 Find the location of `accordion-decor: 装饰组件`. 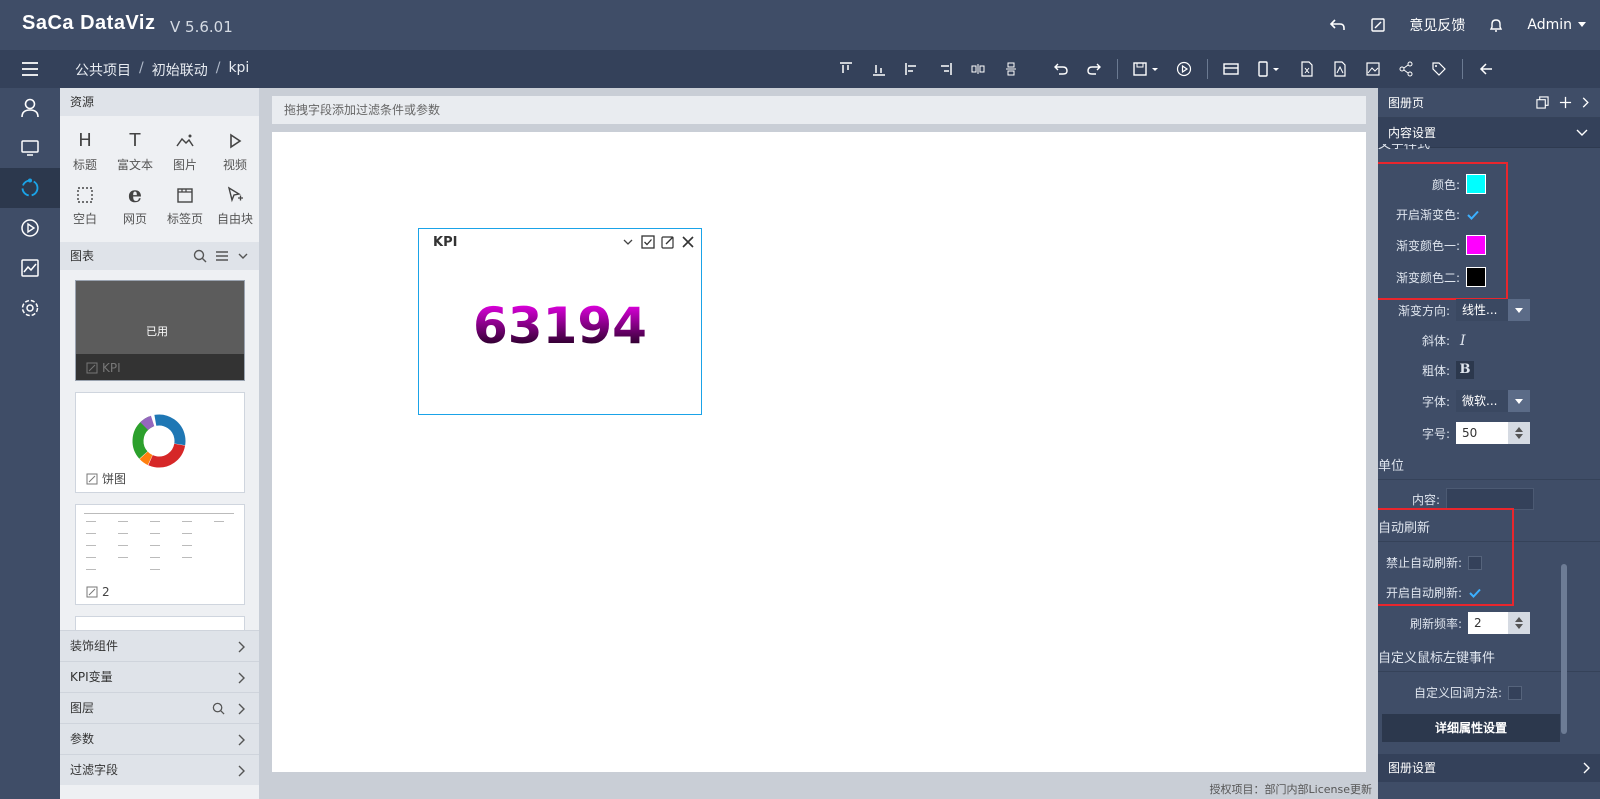

accordion-decor: 装饰组件 is located at coordinates (159, 645).